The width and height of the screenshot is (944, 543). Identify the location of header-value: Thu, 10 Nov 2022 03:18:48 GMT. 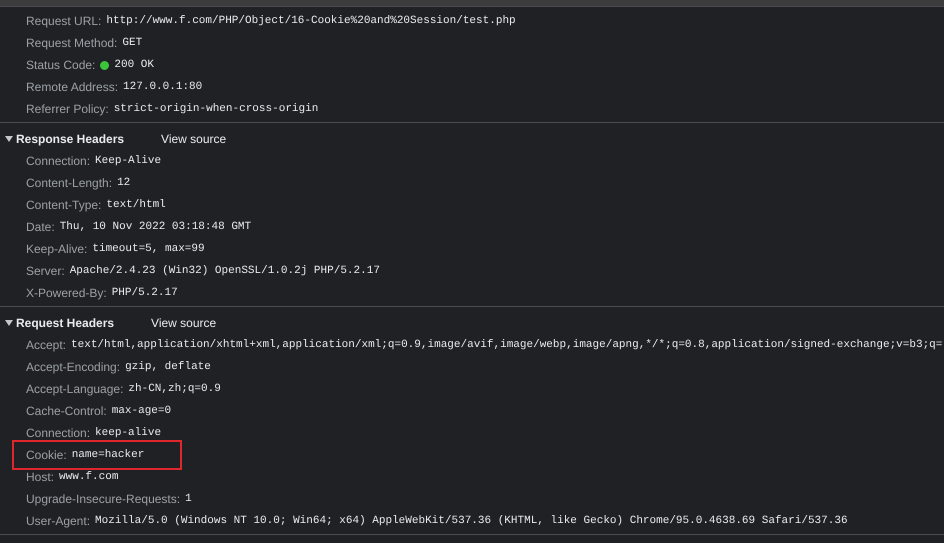
(156, 227).